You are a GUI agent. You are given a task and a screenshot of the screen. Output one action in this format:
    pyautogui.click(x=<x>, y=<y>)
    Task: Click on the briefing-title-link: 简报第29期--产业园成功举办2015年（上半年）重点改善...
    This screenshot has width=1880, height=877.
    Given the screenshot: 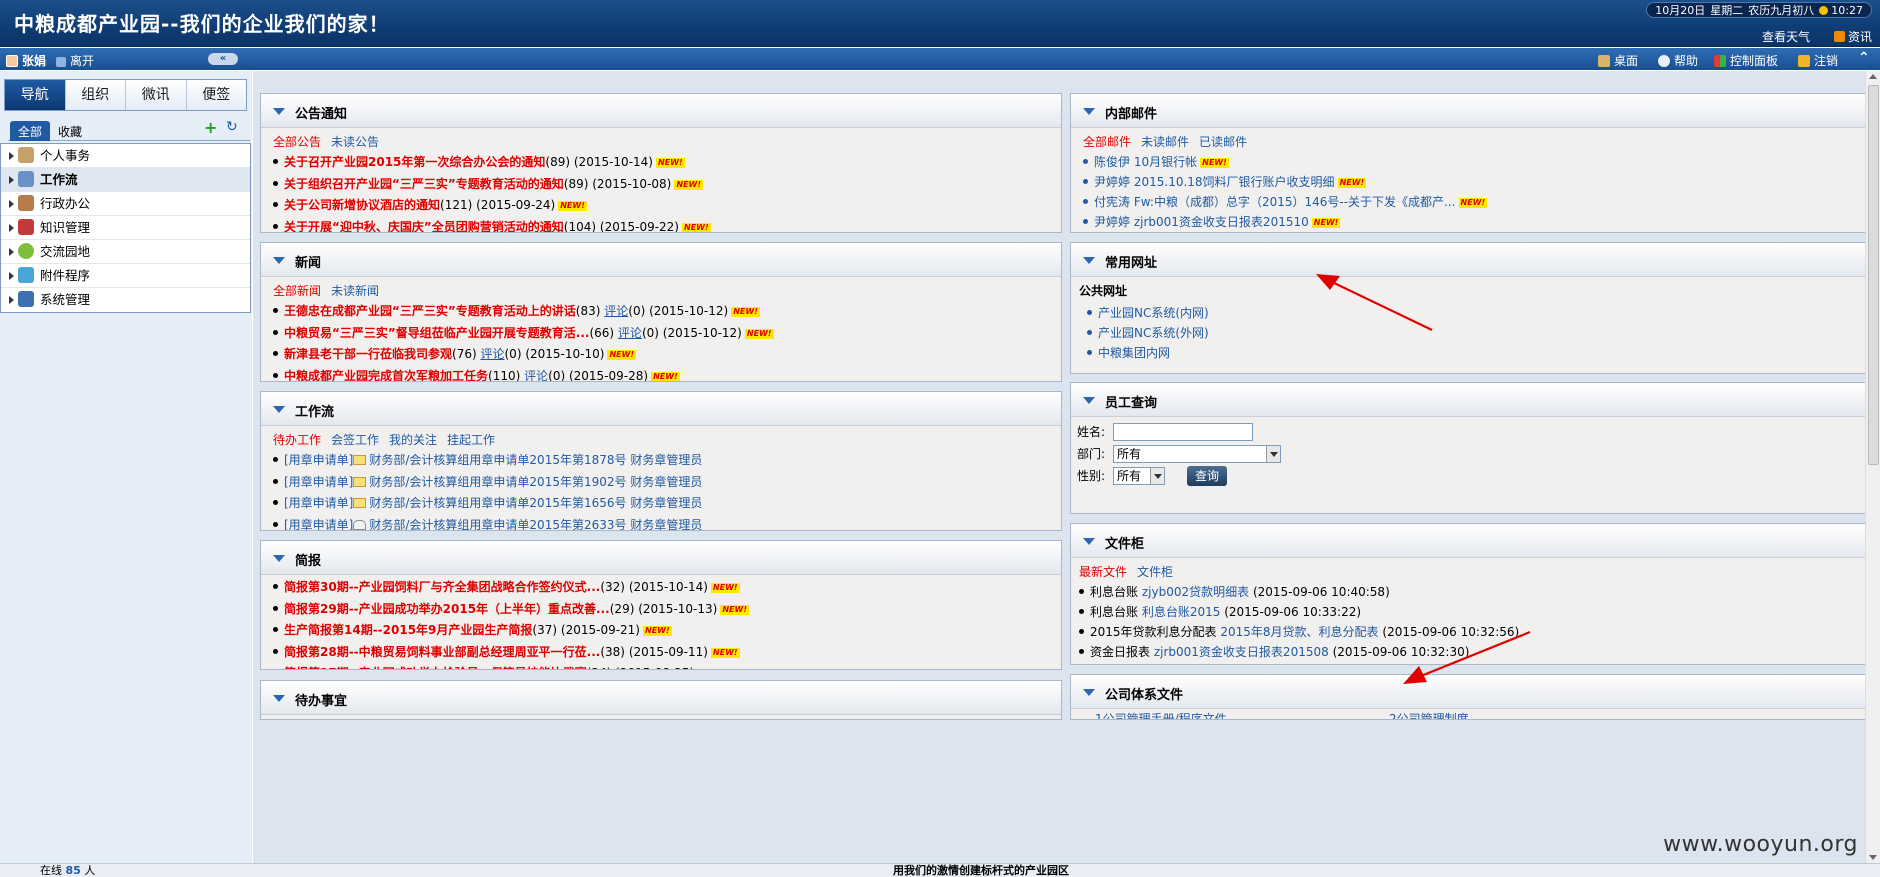 What is the action you would take?
    pyautogui.click(x=447, y=609)
    